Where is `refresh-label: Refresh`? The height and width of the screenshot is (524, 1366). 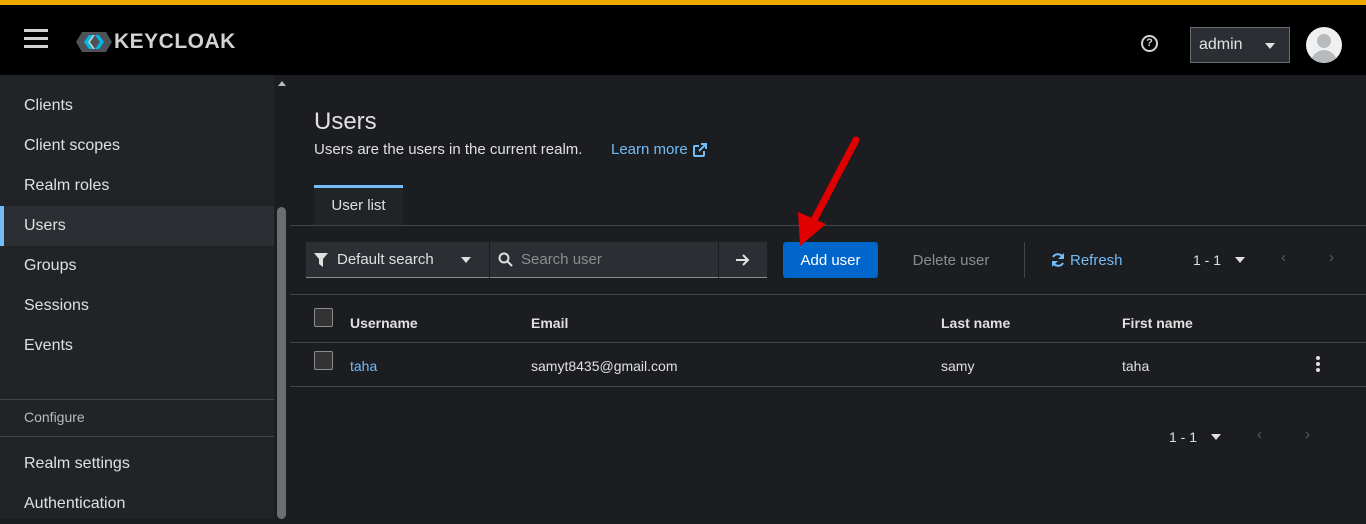
refresh-label: Refresh is located at coordinates (1096, 260).